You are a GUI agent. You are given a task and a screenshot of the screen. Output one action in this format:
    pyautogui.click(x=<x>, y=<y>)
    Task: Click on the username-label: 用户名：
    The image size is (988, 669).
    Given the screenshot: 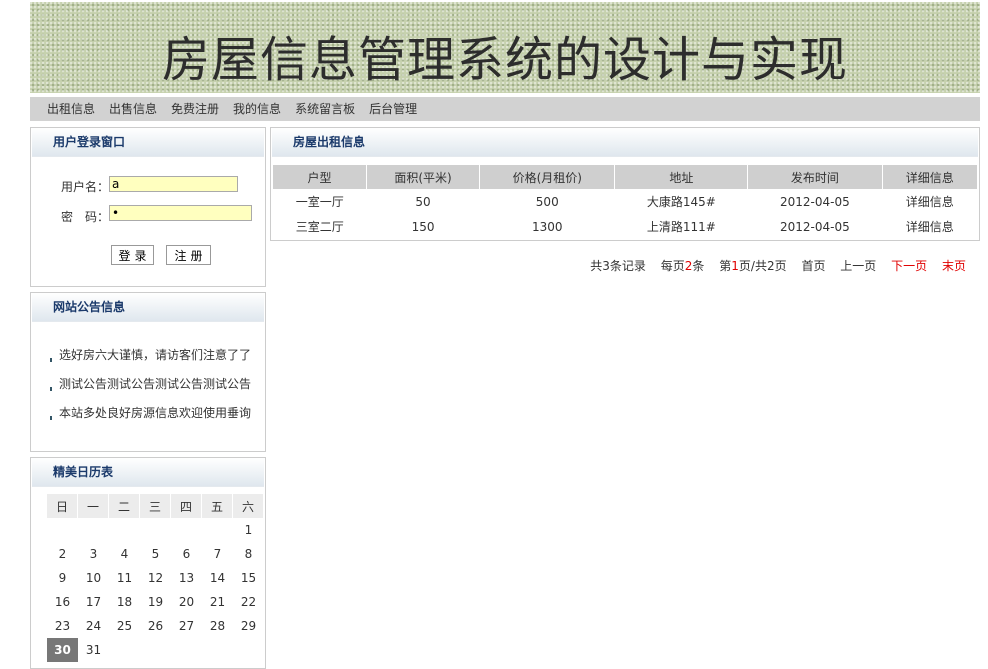 What is the action you would take?
    pyautogui.click(x=85, y=187)
    